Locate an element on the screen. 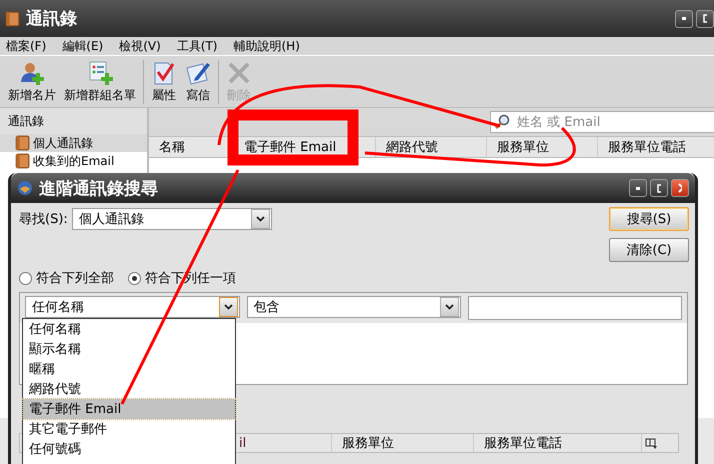 Image resolution: width=714 pixels, height=464 pixels. menu-item: 編輯(E) is located at coordinates (83, 46).